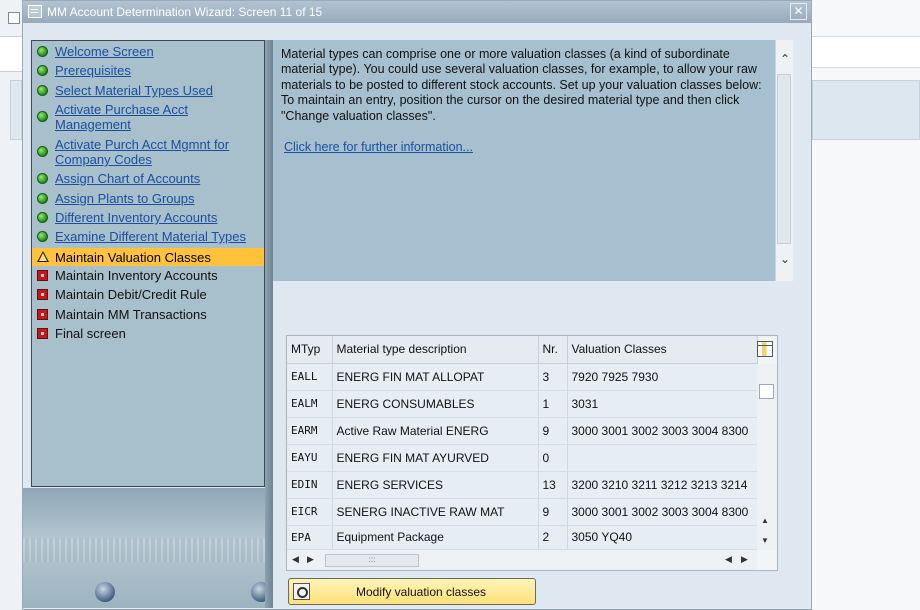 The image size is (920, 610). I want to click on modify-valuation-classes-button: Modify valuation classes, so click(412, 591).